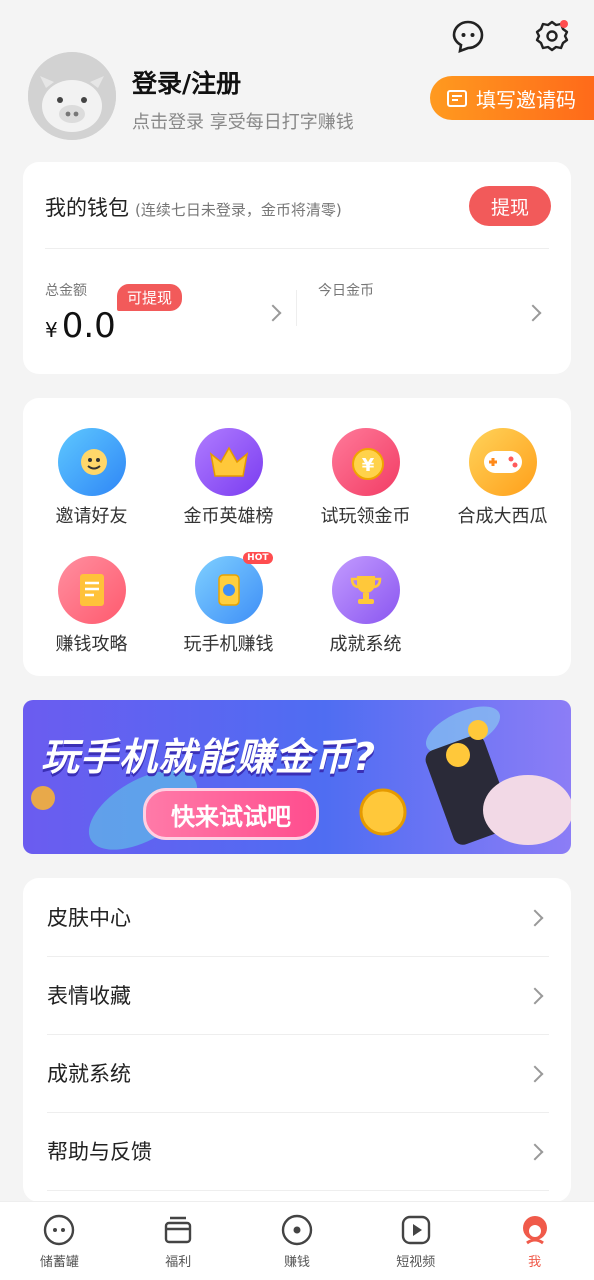 The height and width of the screenshot is (1280, 594). I want to click on trophy-icon, so click(365, 590).